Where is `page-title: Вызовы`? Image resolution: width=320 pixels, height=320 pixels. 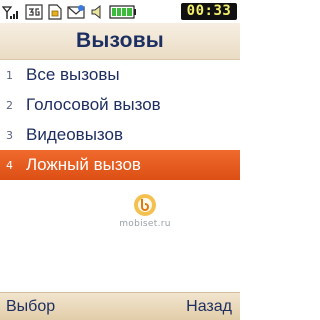 page-title: Вызовы is located at coordinates (120, 40).